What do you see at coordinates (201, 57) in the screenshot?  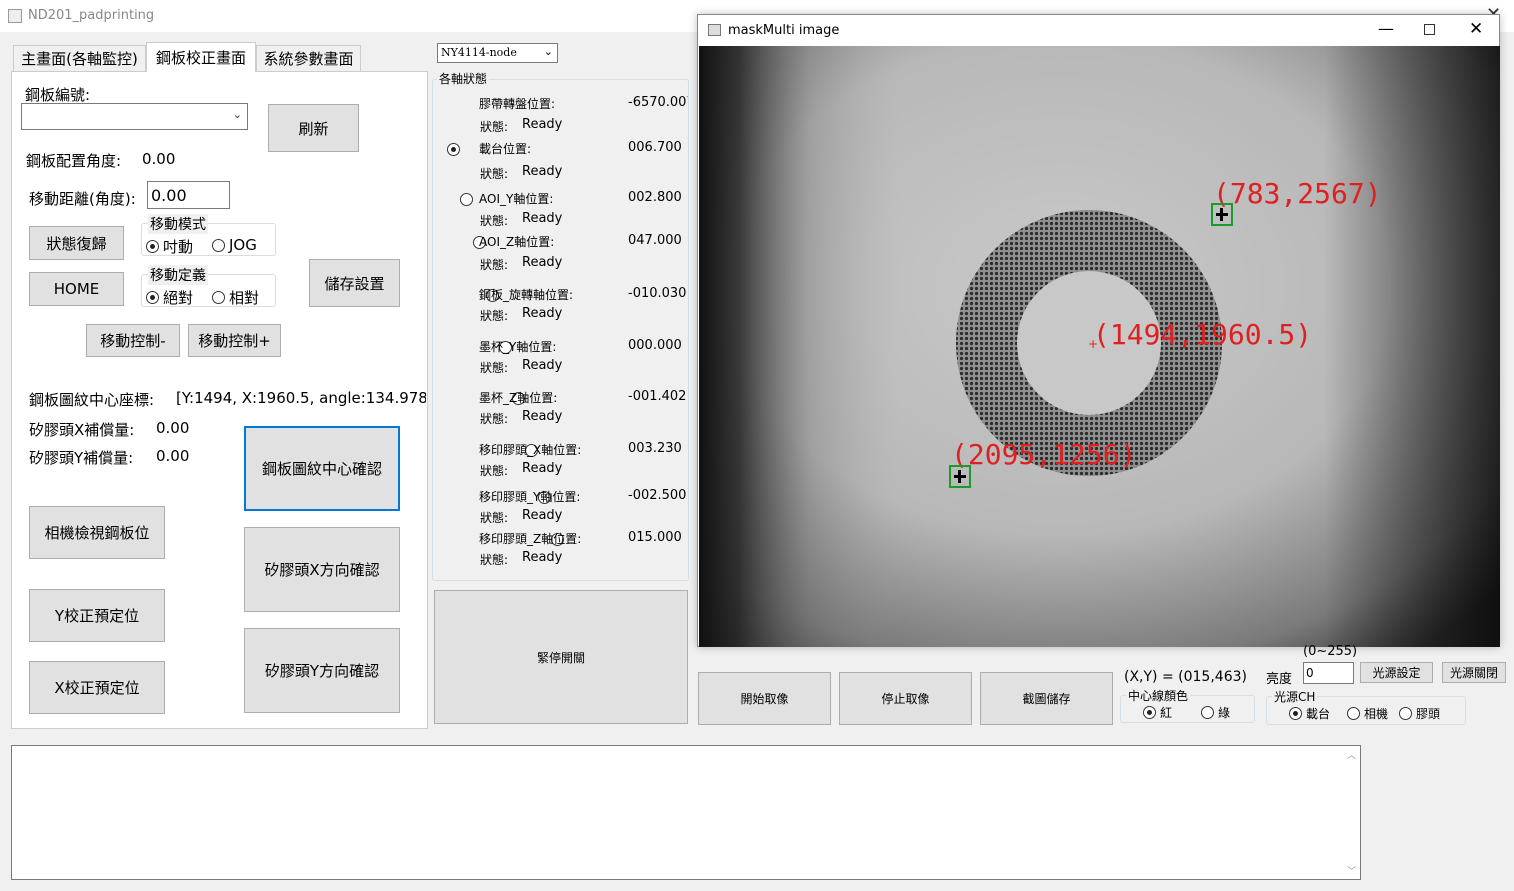 I see `tab-plate-calibration: 鋼板校正畫面` at bounding box center [201, 57].